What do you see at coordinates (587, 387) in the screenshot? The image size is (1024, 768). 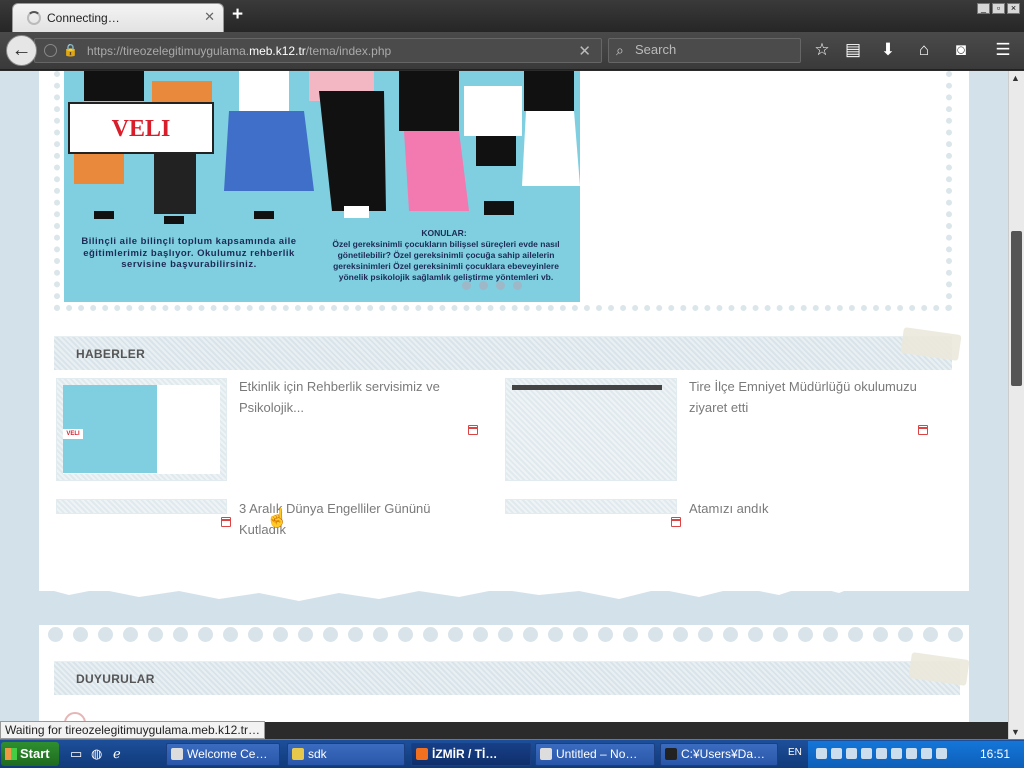 I see `news-thumbnail-image` at bounding box center [587, 387].